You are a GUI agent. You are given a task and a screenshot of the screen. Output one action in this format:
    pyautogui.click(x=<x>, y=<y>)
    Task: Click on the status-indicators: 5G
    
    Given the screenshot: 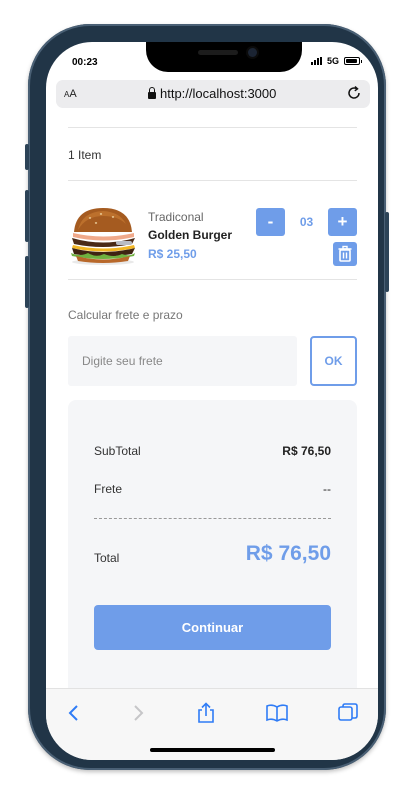 What is the action you would take?
    pyautogui.click(x=336, y=61)
    